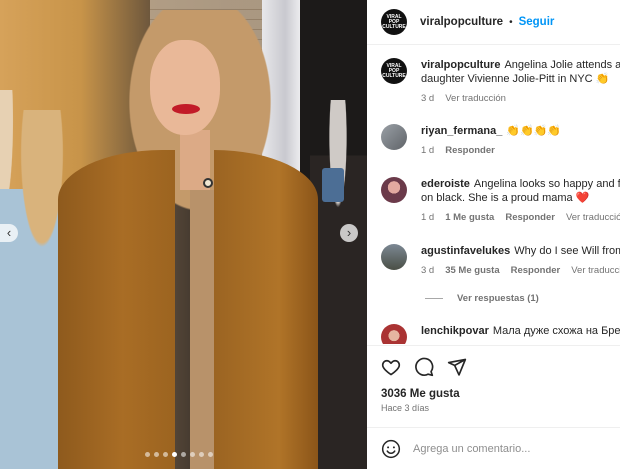 This screenshot has width=620, height=469. Describe the element at coordinates (427, 99) in the screenshot. I see `caption-time: 3 d` at that location.